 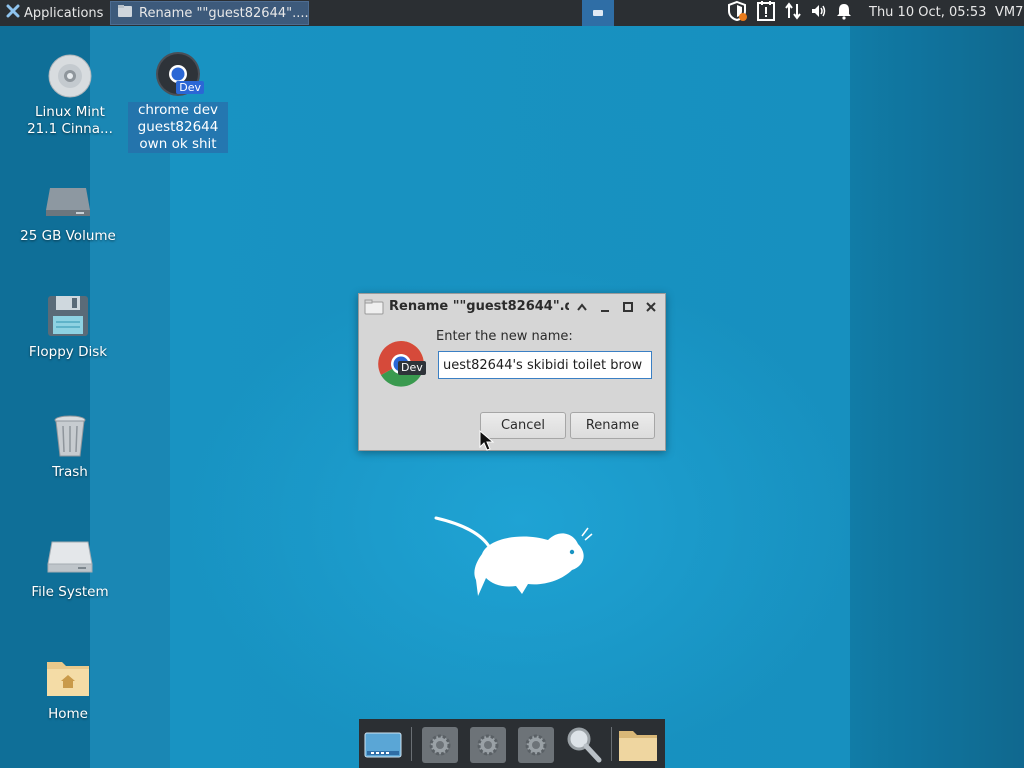 What do you see at coordinates (64, 13) in the screenshot?
I see `applications-label: Applications` at bounding box center [64, 13].